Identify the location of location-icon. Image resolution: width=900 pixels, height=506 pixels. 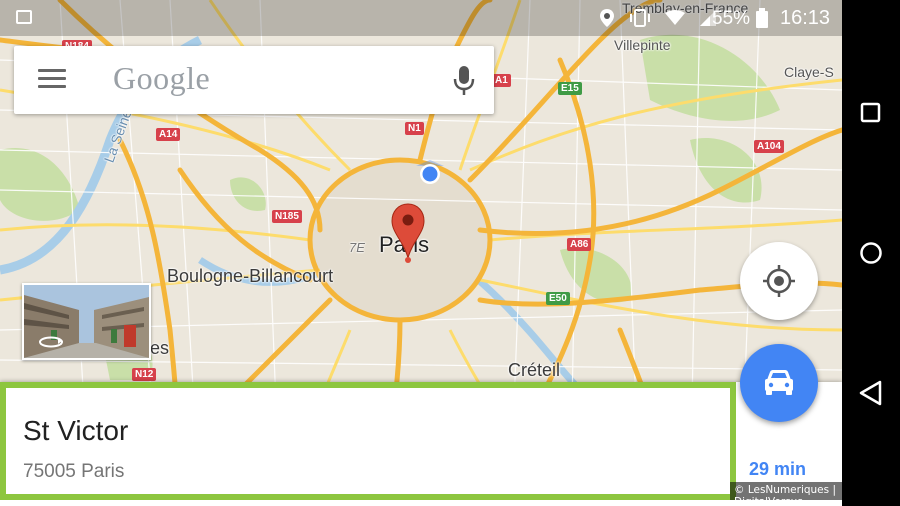
(607, 18).